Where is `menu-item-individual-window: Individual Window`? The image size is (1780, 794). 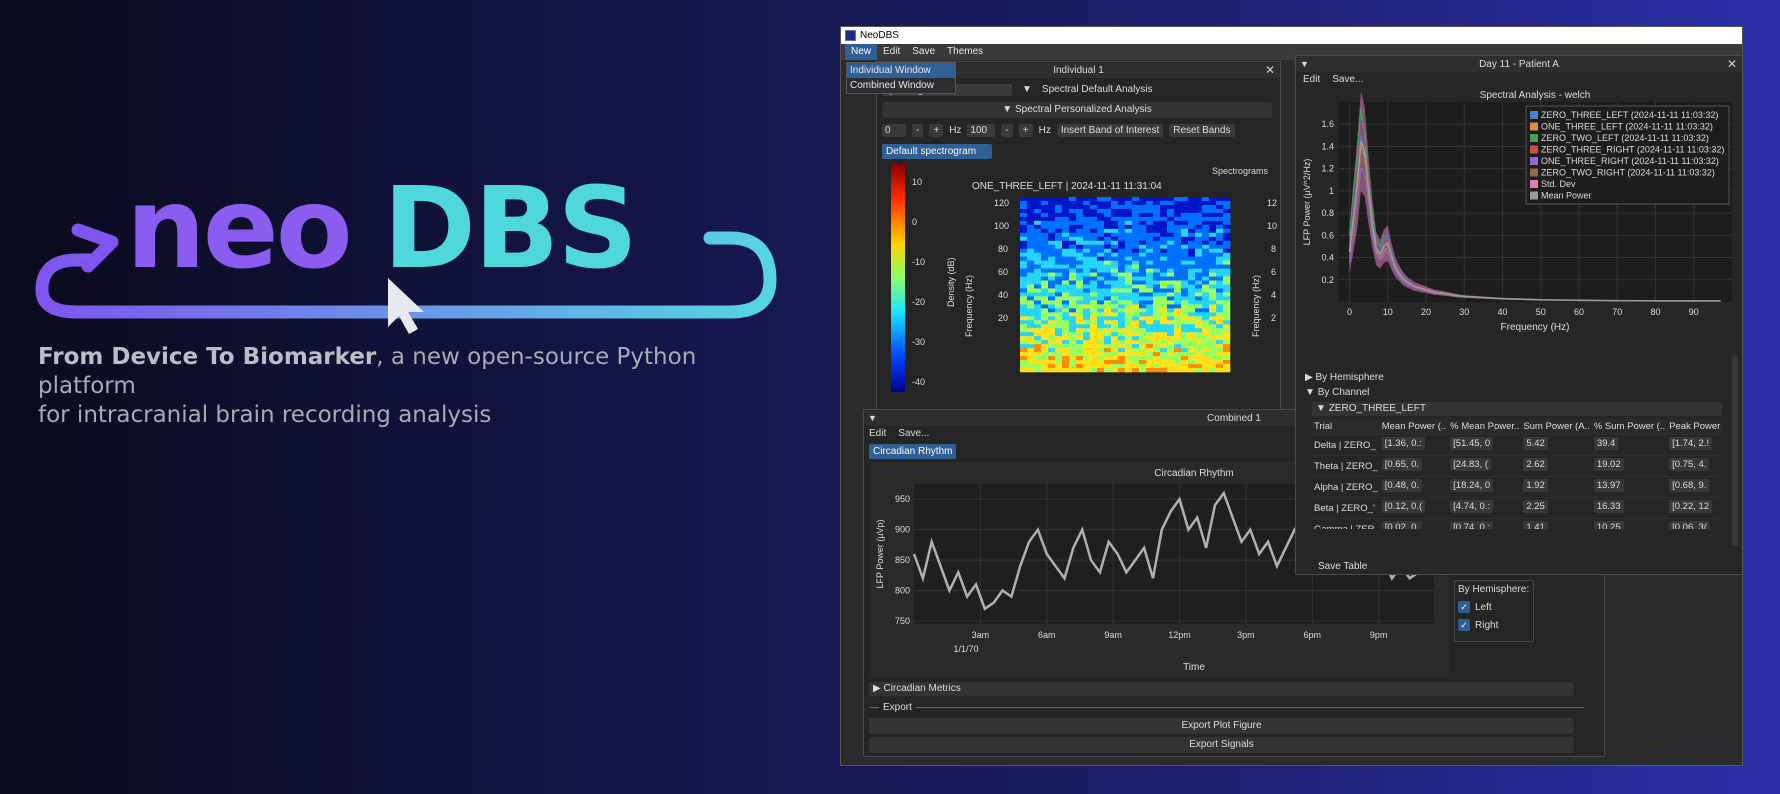
menu-item-individual-window: Individual Window is located at coordinates (901, 70).